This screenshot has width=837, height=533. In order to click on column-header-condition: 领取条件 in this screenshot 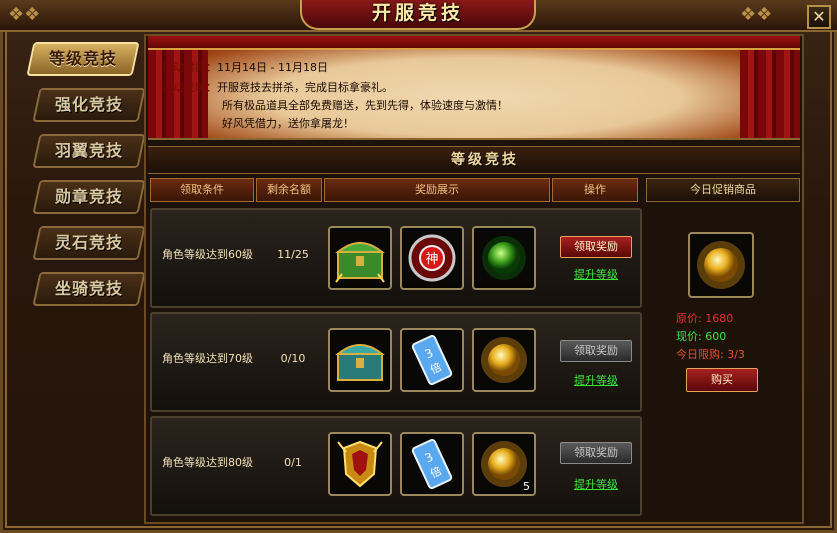, I will do `click(202, 190)`.